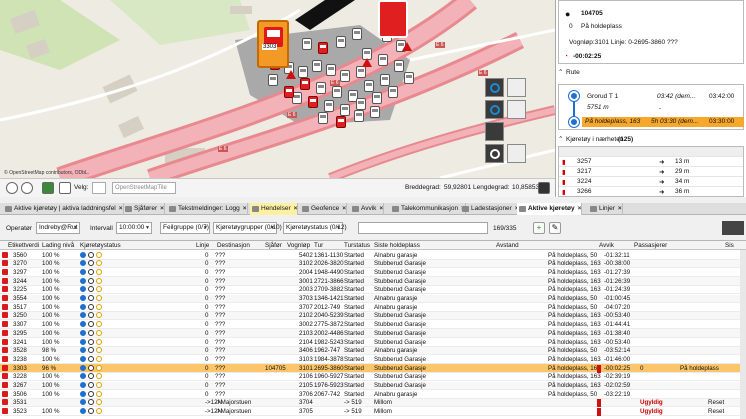 The image size is (746, 419). What do you see at coordinates (99, 188) in the screenshot?
I see `velg-select` at bounding box center [99, 188].